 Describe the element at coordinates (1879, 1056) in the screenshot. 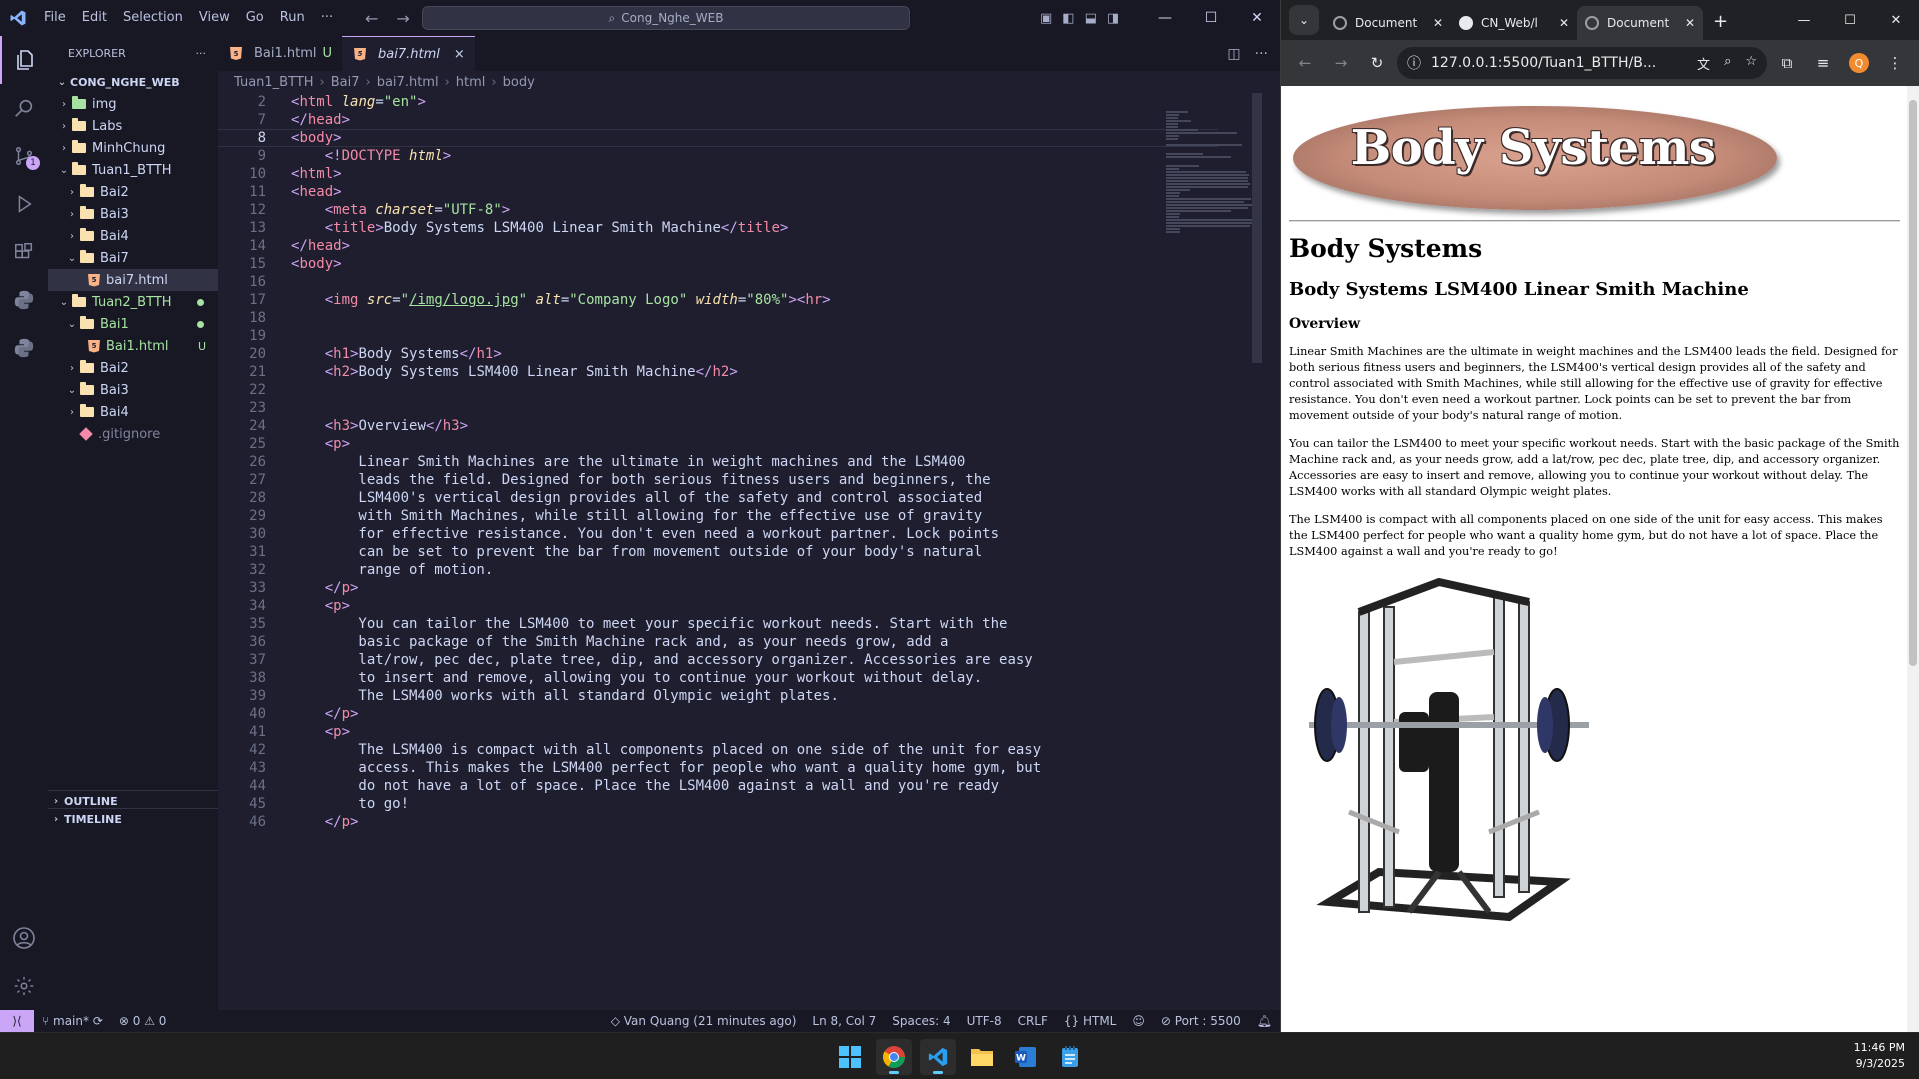

I see `system-clock: 11:46 PM 9/3/2025` at that location.